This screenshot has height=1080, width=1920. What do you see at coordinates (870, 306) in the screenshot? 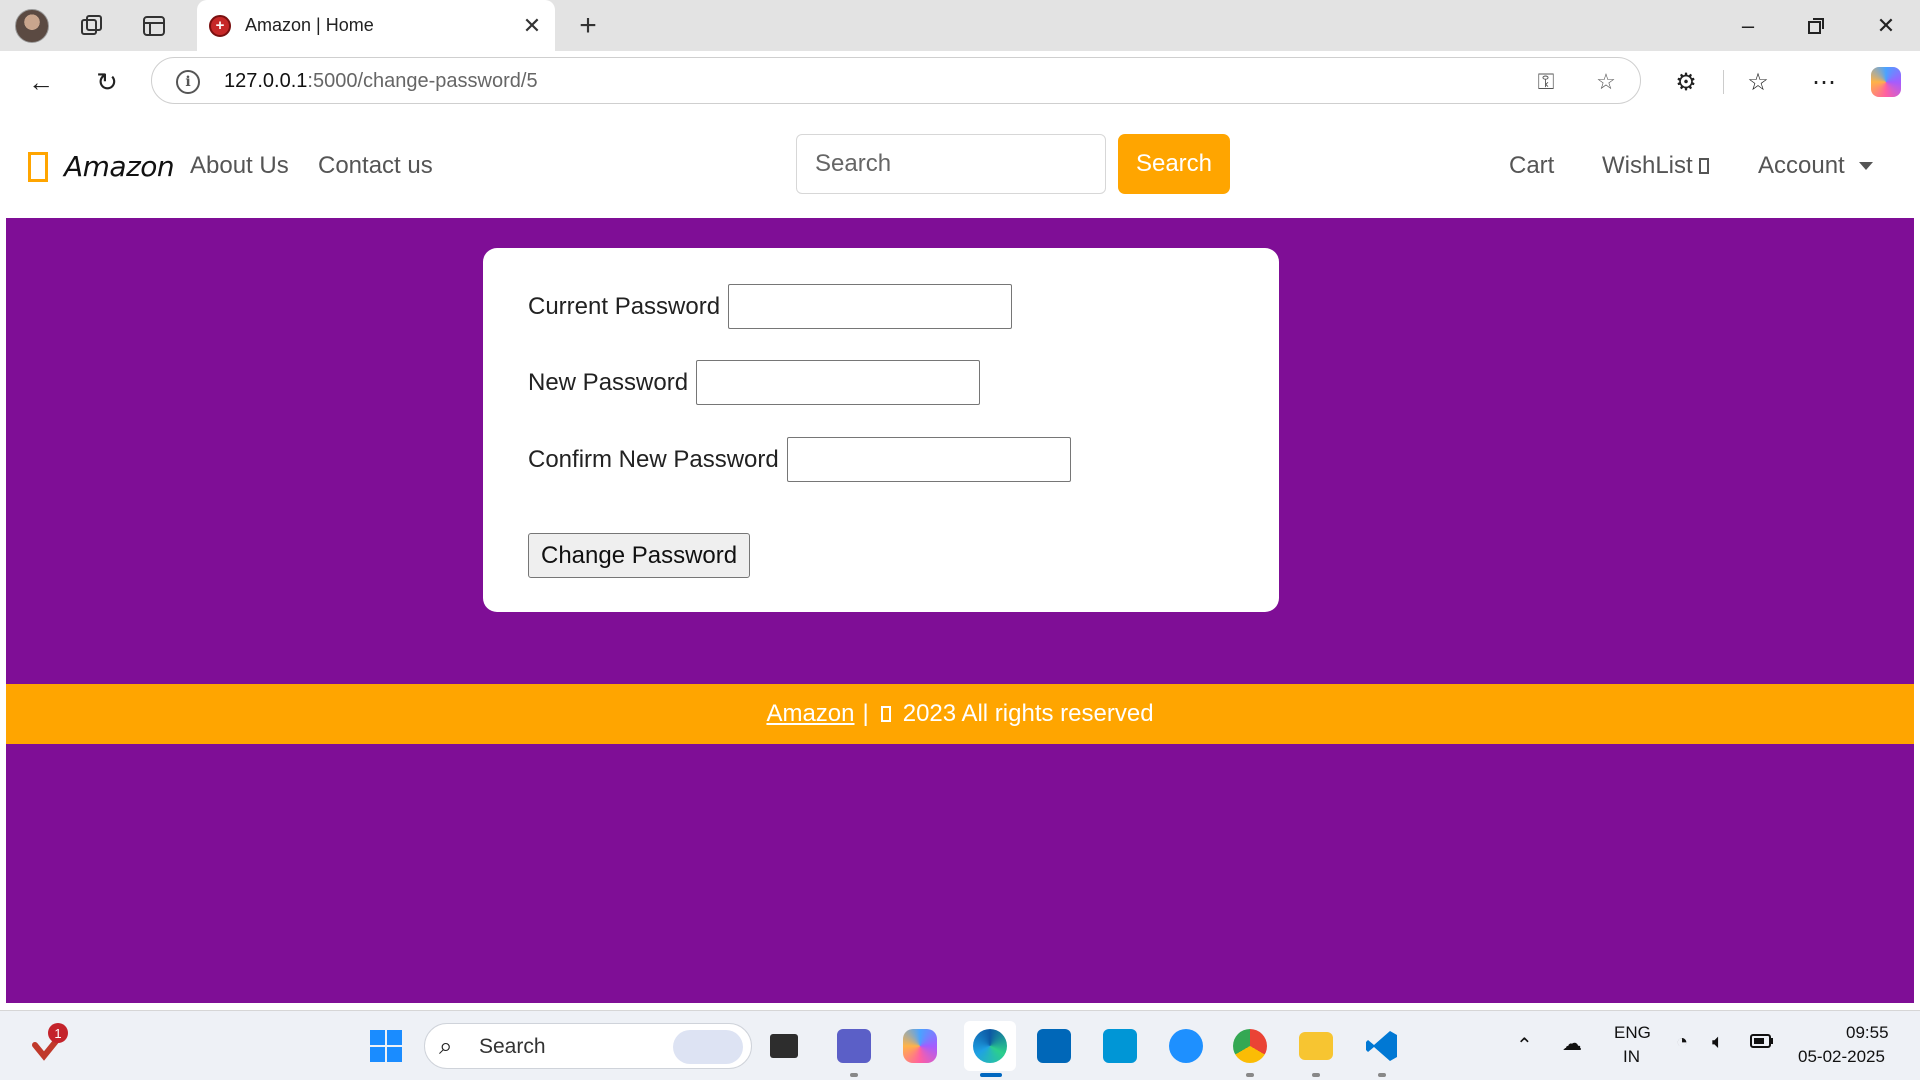
I see `current-password-input` at bounding box center [870, 306].